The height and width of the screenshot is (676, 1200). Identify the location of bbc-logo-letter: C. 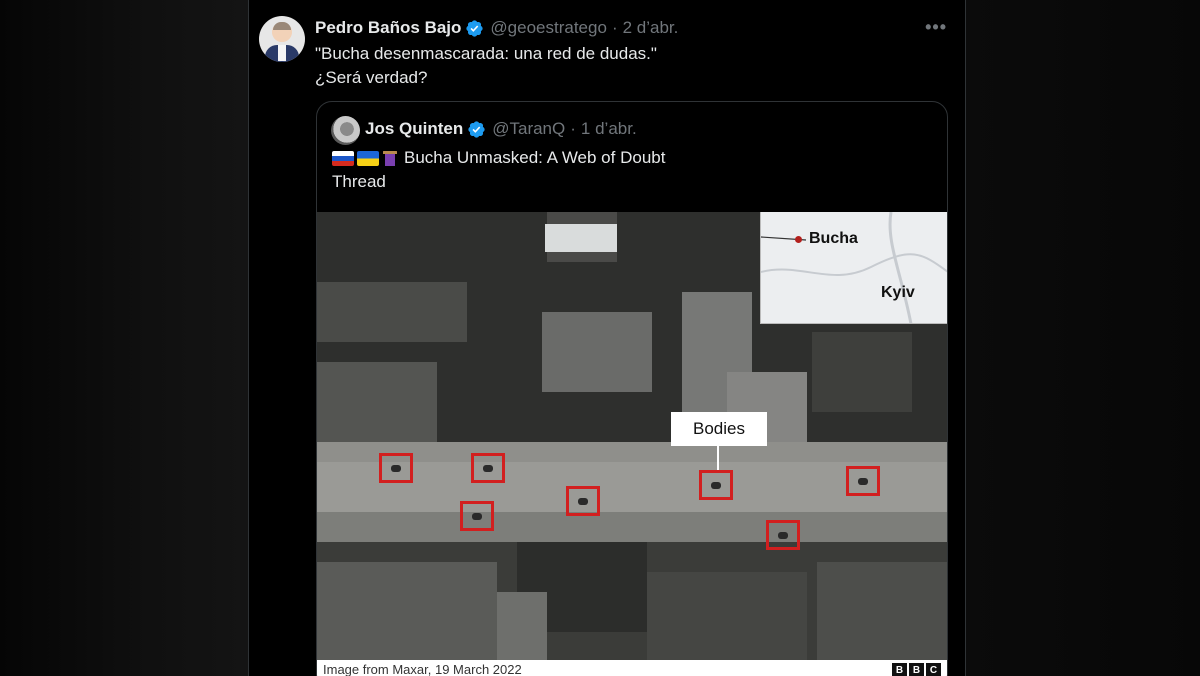
(933, 669).